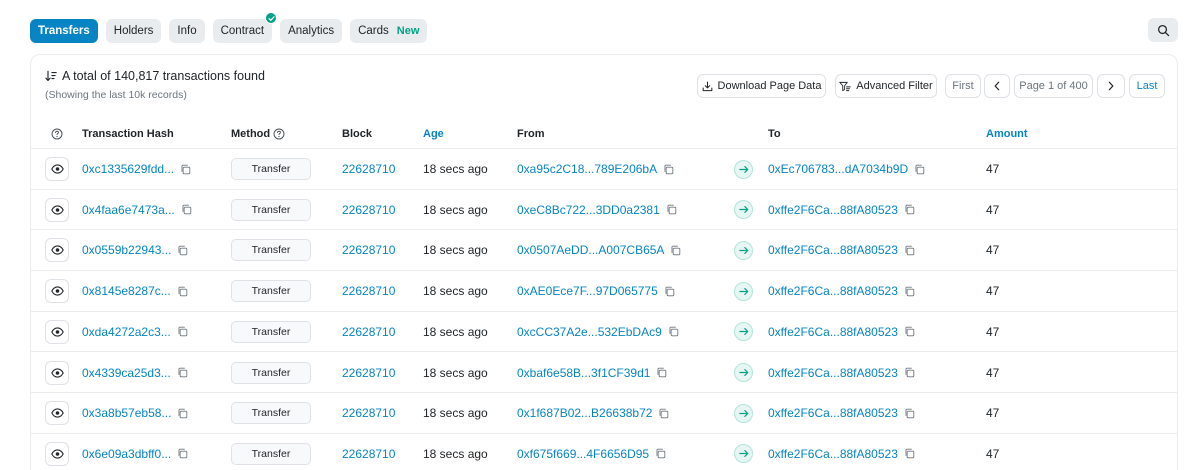 Image resolution: width=1200 pixels, height=470 pixels. Describe the element at coordinates (279, 134) in the screenshot. I see `info-circle-icon` at that location.